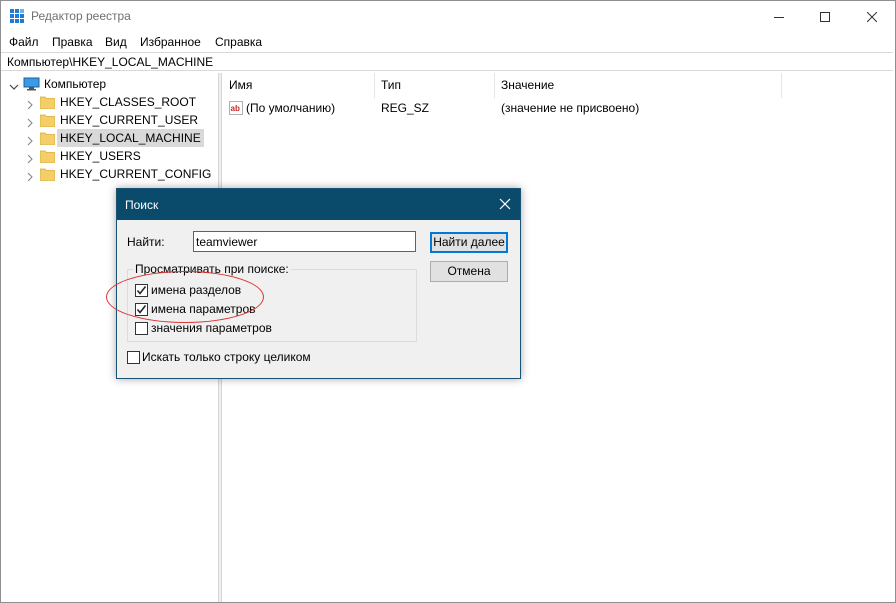 This screenshot has width=896, height=603. I want to click on address-bar: Компьютер\HKEY_LOCAL_MACHINE, so click(447, 61).